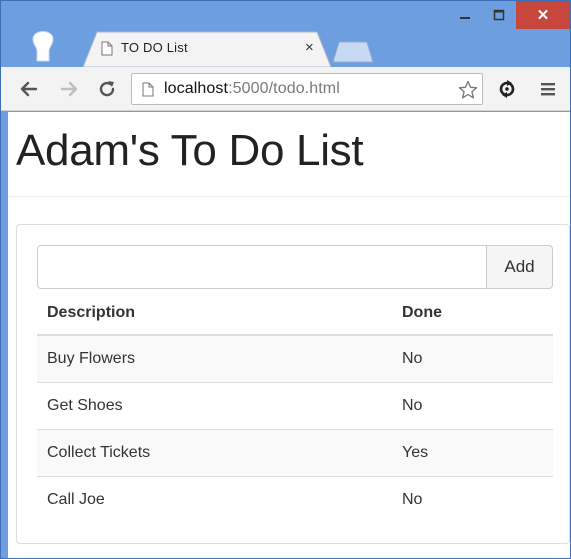 The image size is (571, 559). I want to click on page-title: Adam's To Do List, so click(190, 150).